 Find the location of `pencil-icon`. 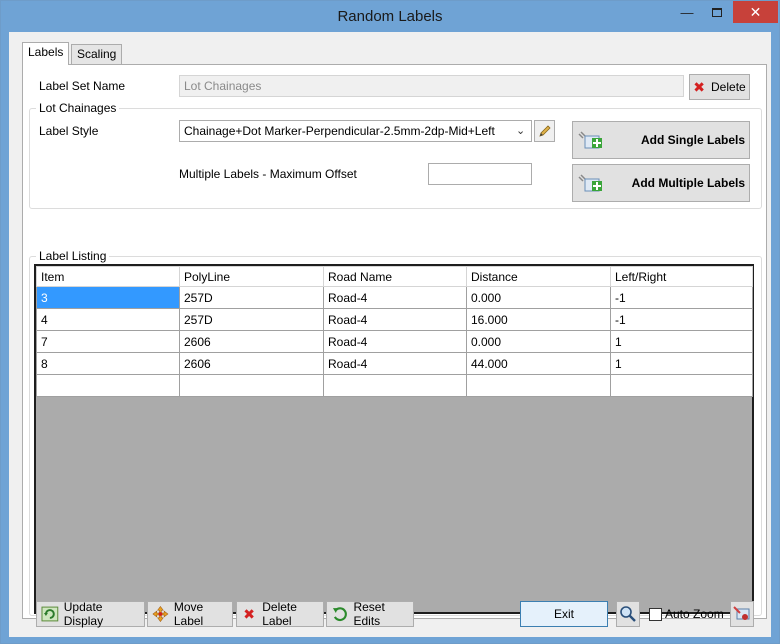

pencil-icon is located at coordinates (544, 131).